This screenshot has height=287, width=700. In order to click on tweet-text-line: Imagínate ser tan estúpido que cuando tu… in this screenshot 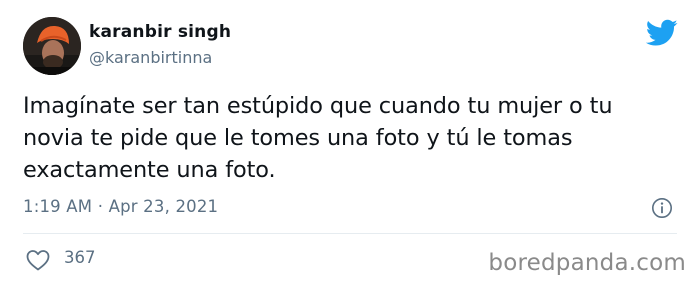, I will do `click(318, 106)`.